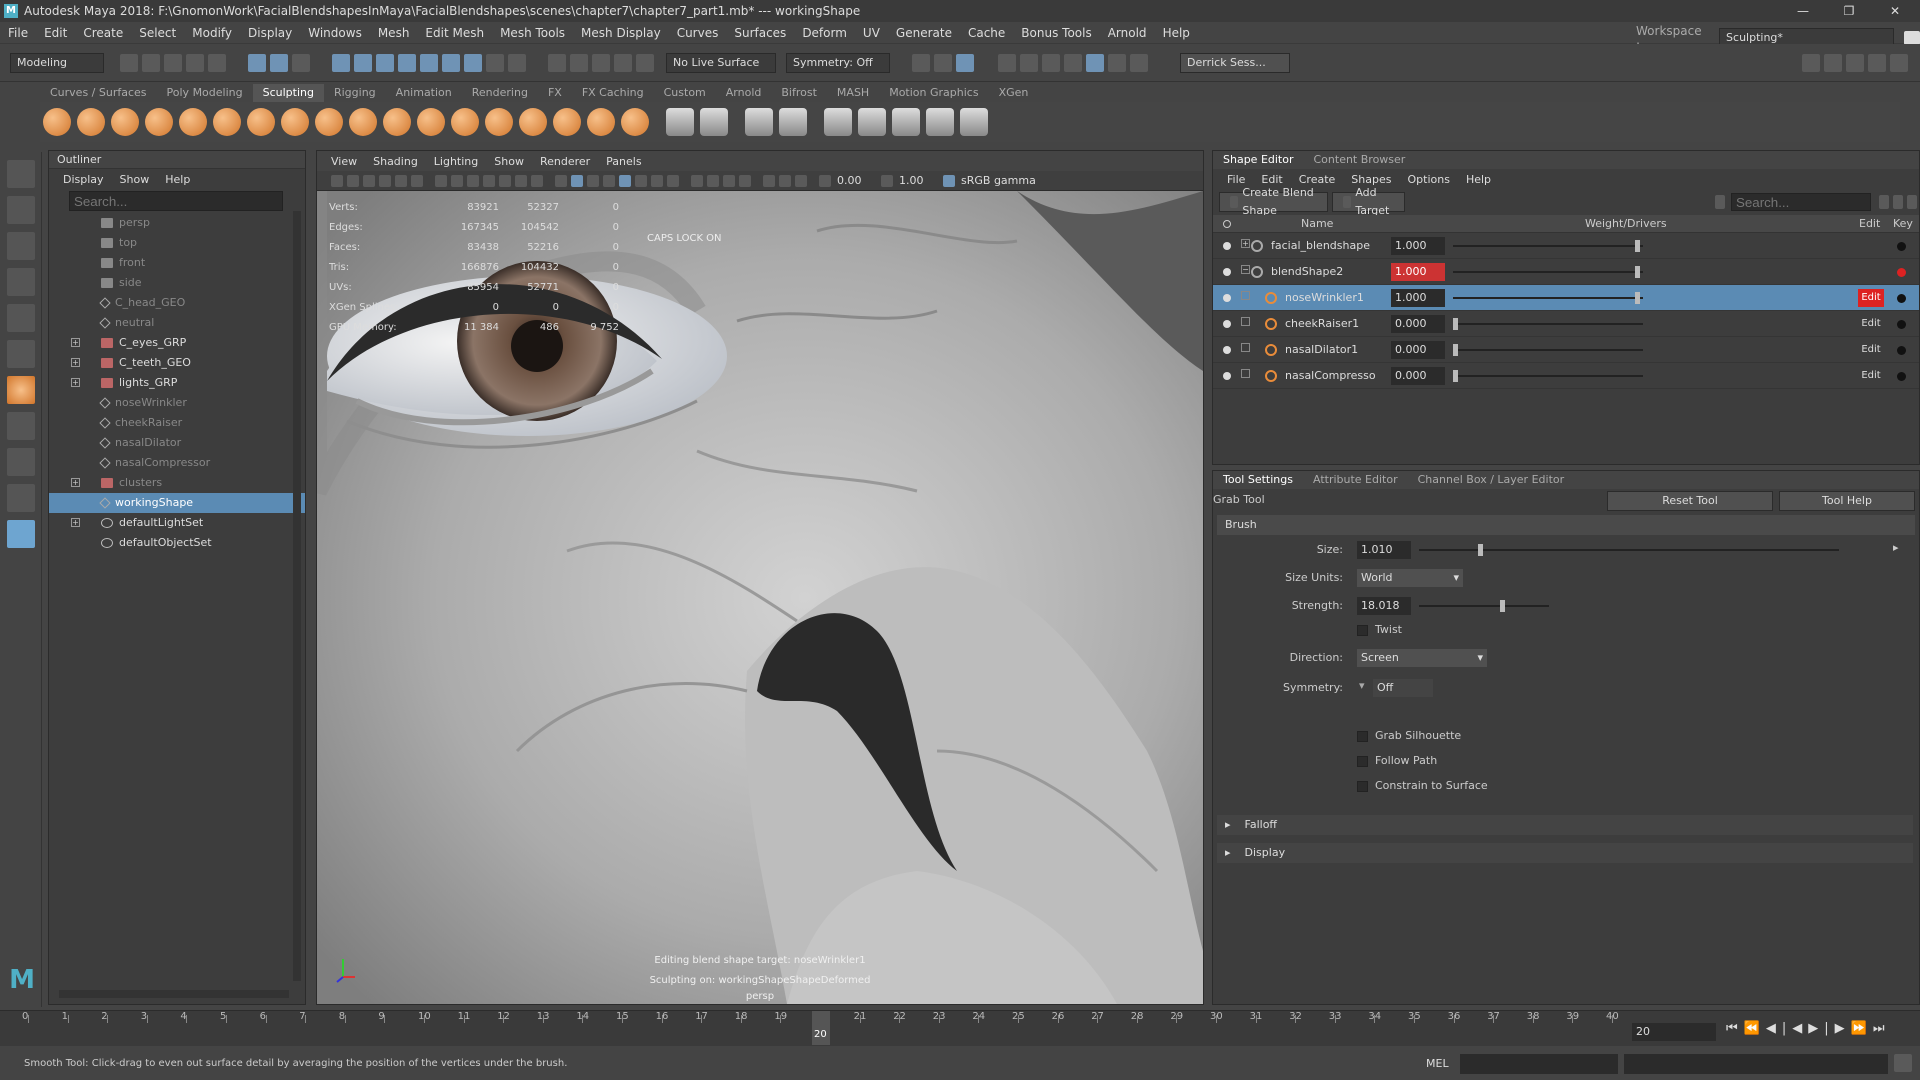  I want to click on outliner-item: + defaultLightSet, so click(177, 523).